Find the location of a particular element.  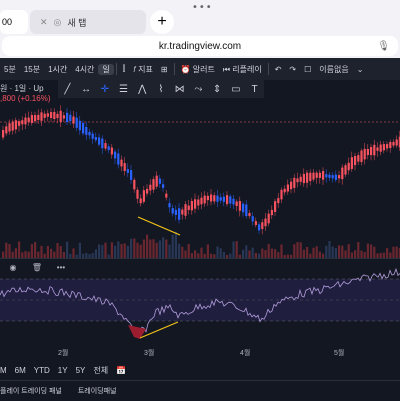

pane-controls: ◉ 🗑 ••• is located at coordinates (37, 267).